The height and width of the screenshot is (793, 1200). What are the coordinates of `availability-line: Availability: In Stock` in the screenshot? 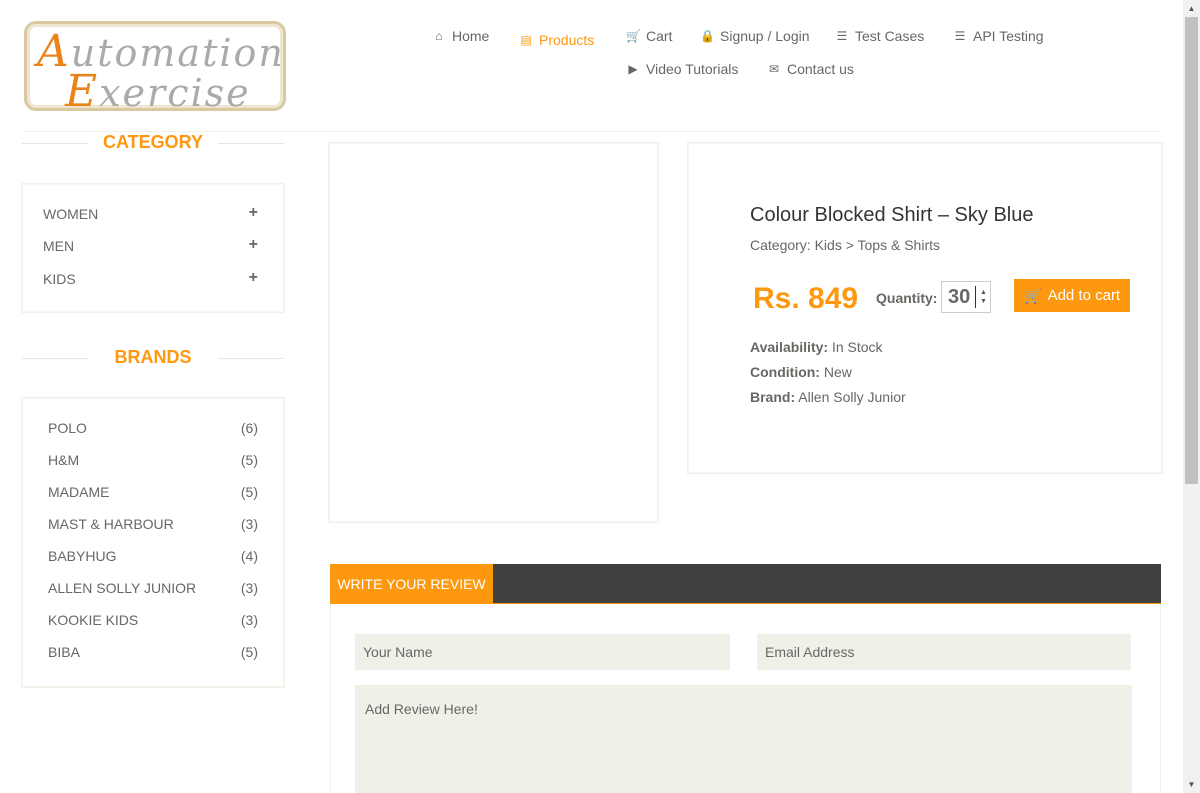 It's located at (816, 347).